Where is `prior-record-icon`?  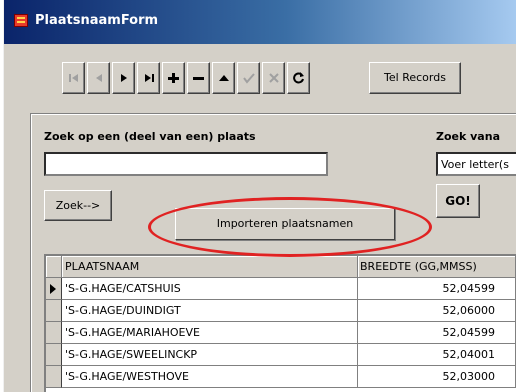 prior-record-icon is located at coordinates (98, 78).